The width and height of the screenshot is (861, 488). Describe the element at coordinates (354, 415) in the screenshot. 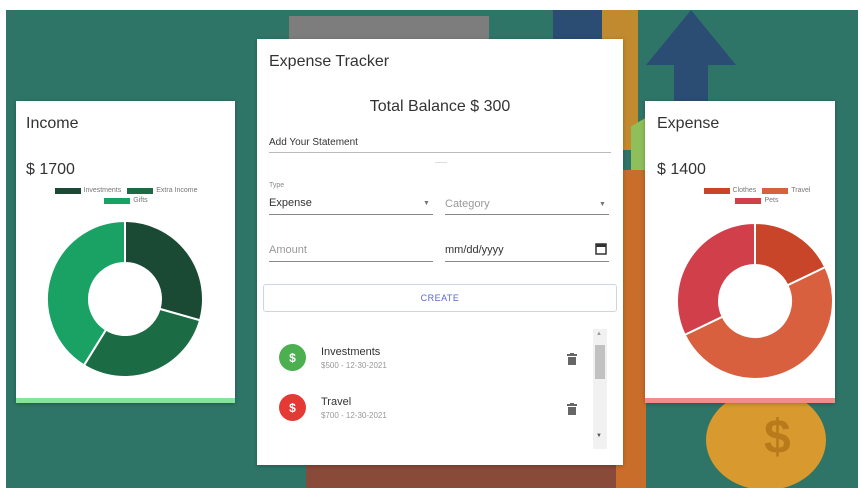

I see `transaction-subtitle: $700 - 12-30-2021` at that location.